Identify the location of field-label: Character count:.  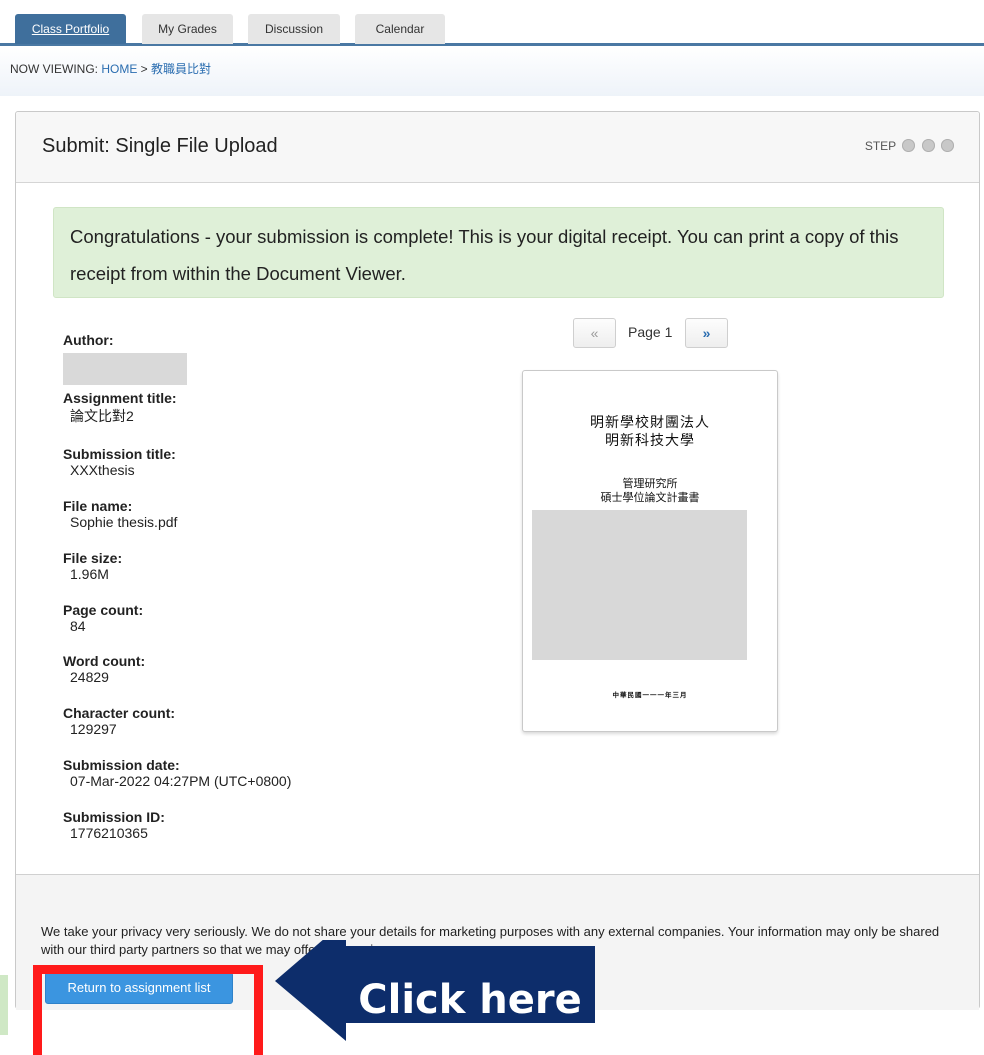
(119, 713).